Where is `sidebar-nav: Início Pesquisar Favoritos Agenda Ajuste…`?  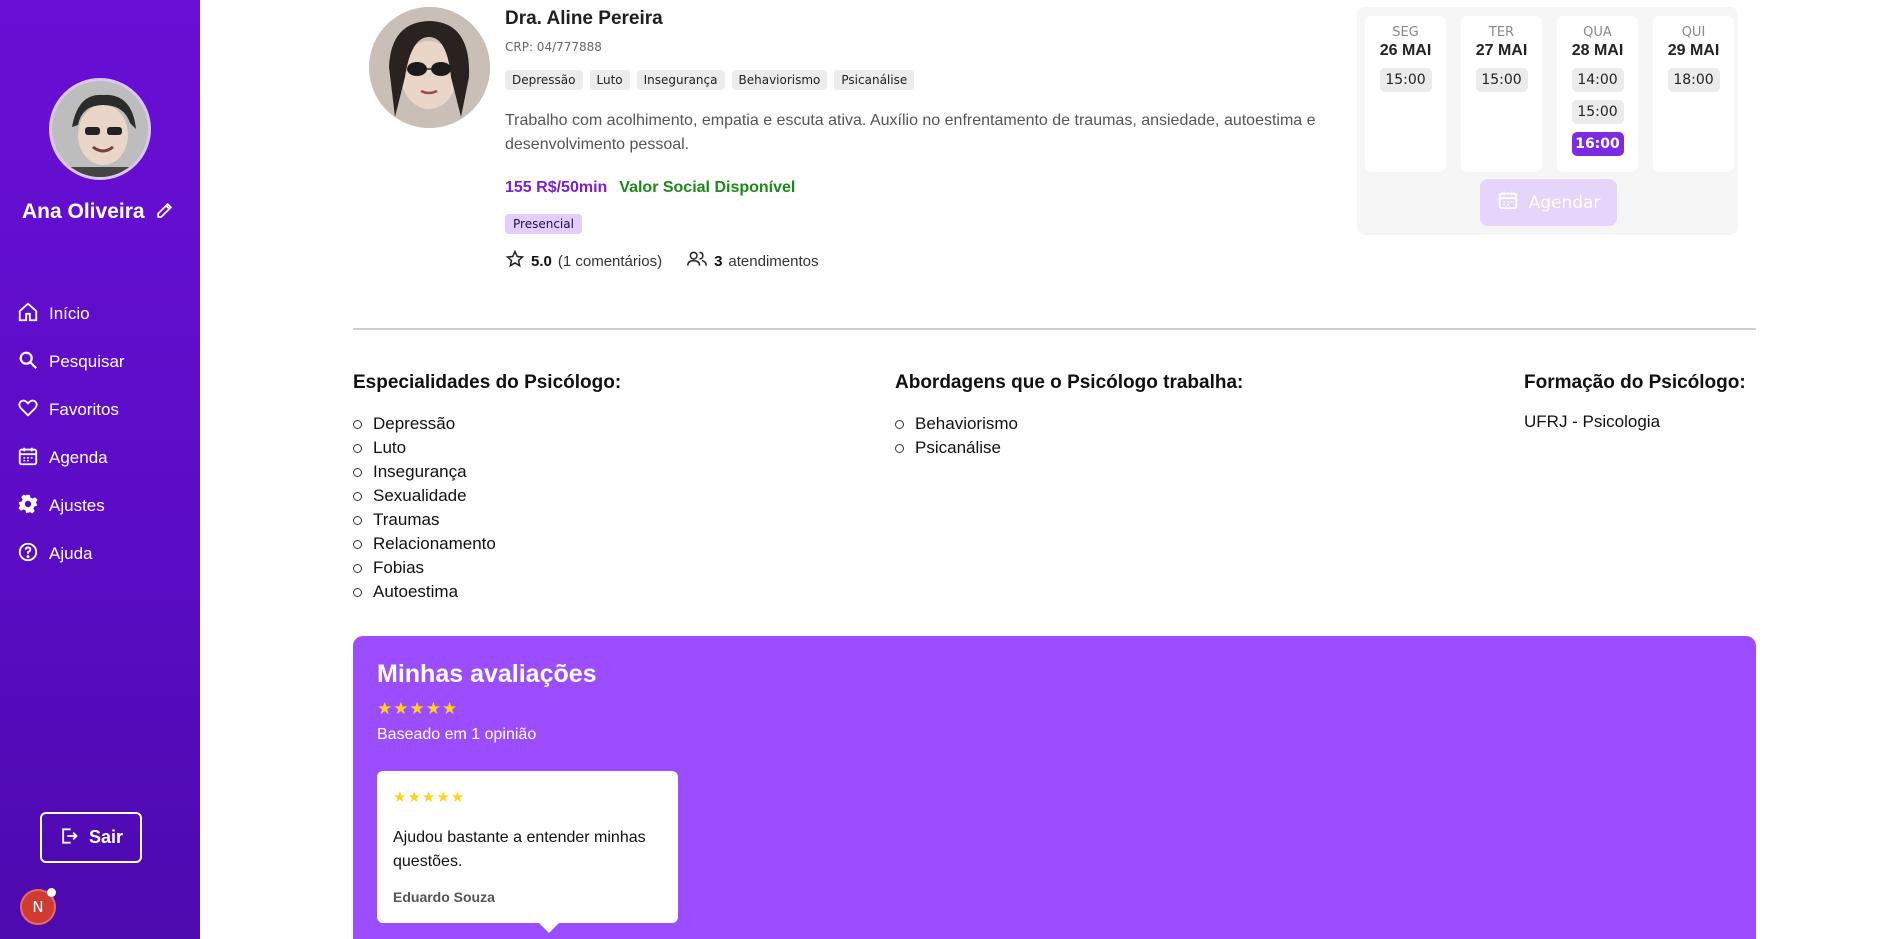 sidebar-nav: Início Pesquisar Favoritos Agenda Ajuste… is located at coordinates (102, 434).